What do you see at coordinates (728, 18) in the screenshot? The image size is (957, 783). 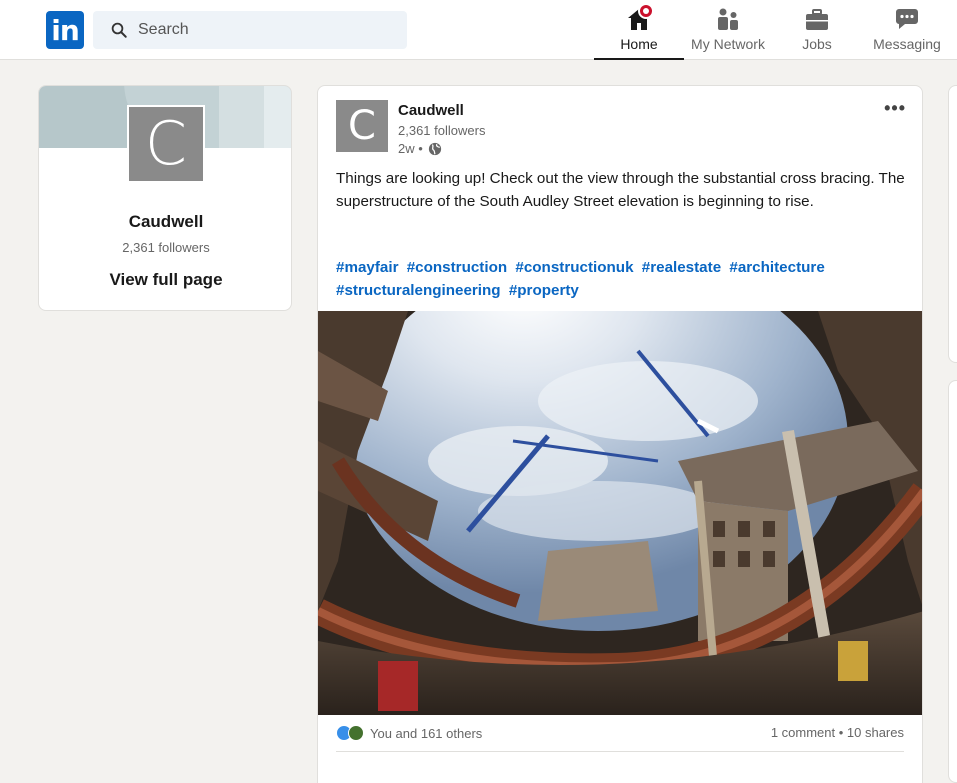 I see `network-icon` at bounding box center [728, 18].